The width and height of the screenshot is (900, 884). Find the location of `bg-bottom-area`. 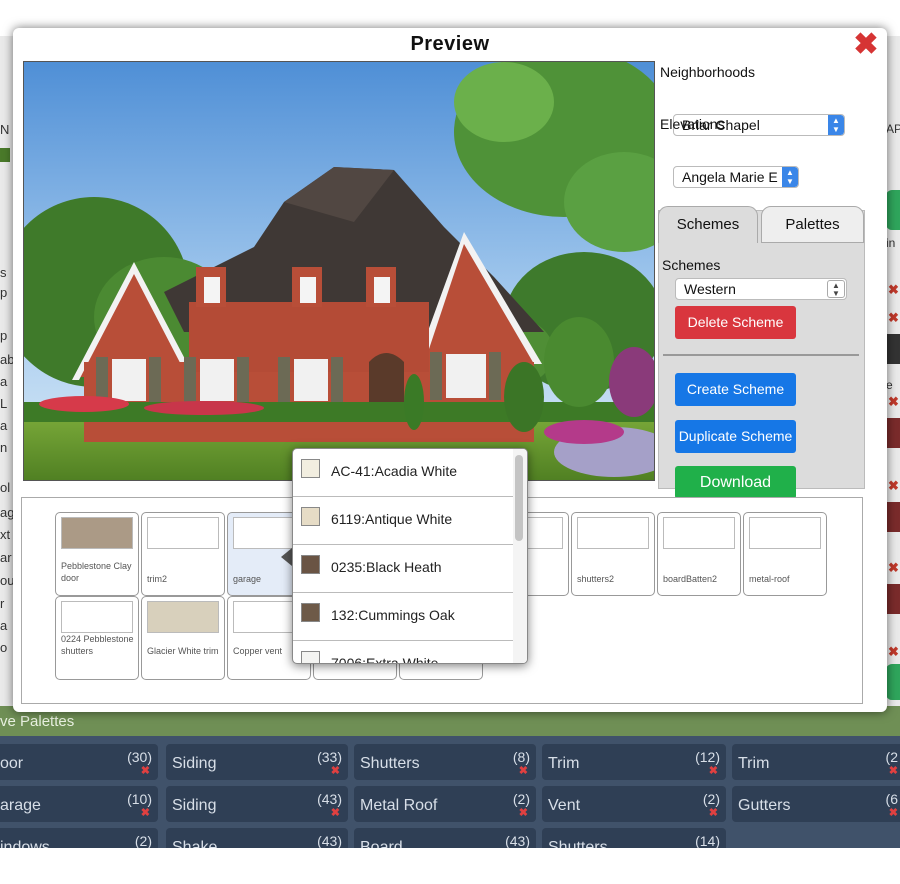

bg-bottom-area is located at coordinates (450, 866).